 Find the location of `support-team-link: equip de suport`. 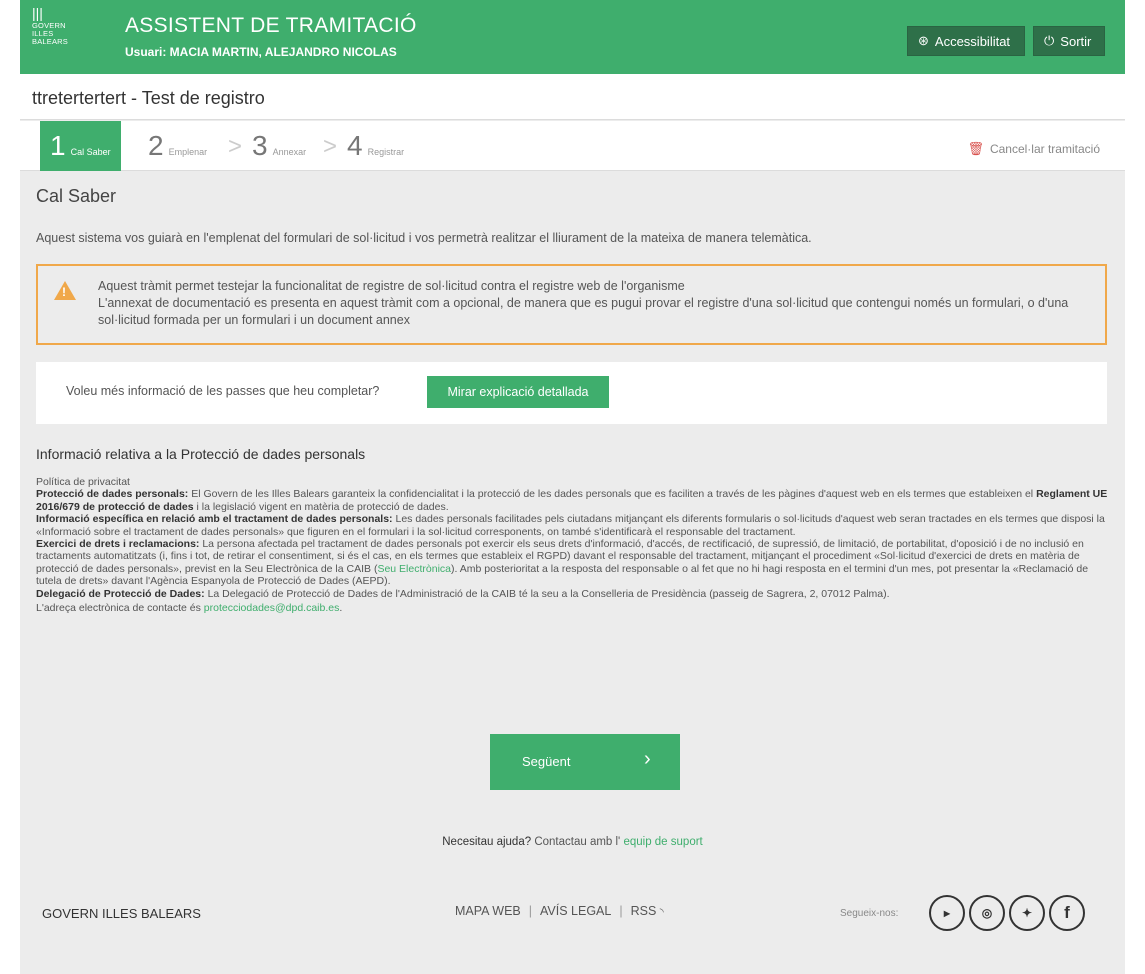

support-team-link: equip de suport is located at coordinates (662, 842).